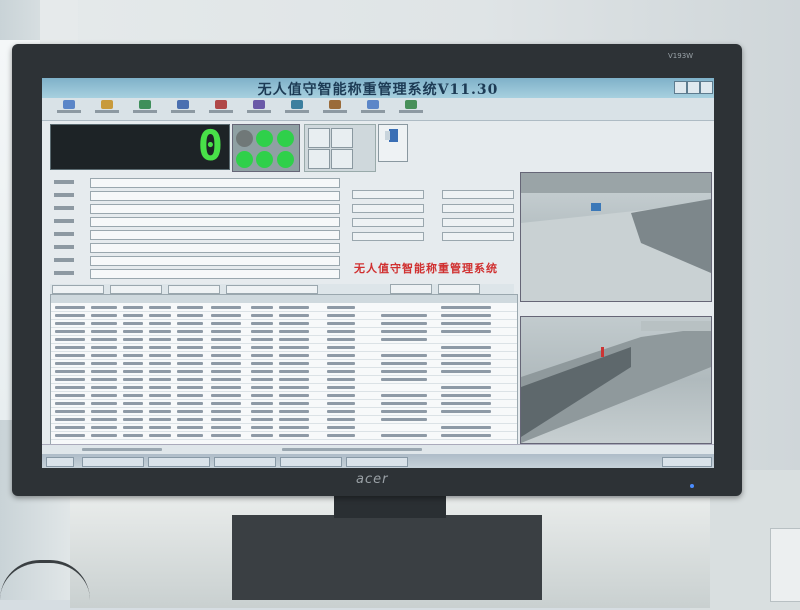 The width and height of the screenshot is (800, 610). I want to click on exit-button, so click(393, 143).